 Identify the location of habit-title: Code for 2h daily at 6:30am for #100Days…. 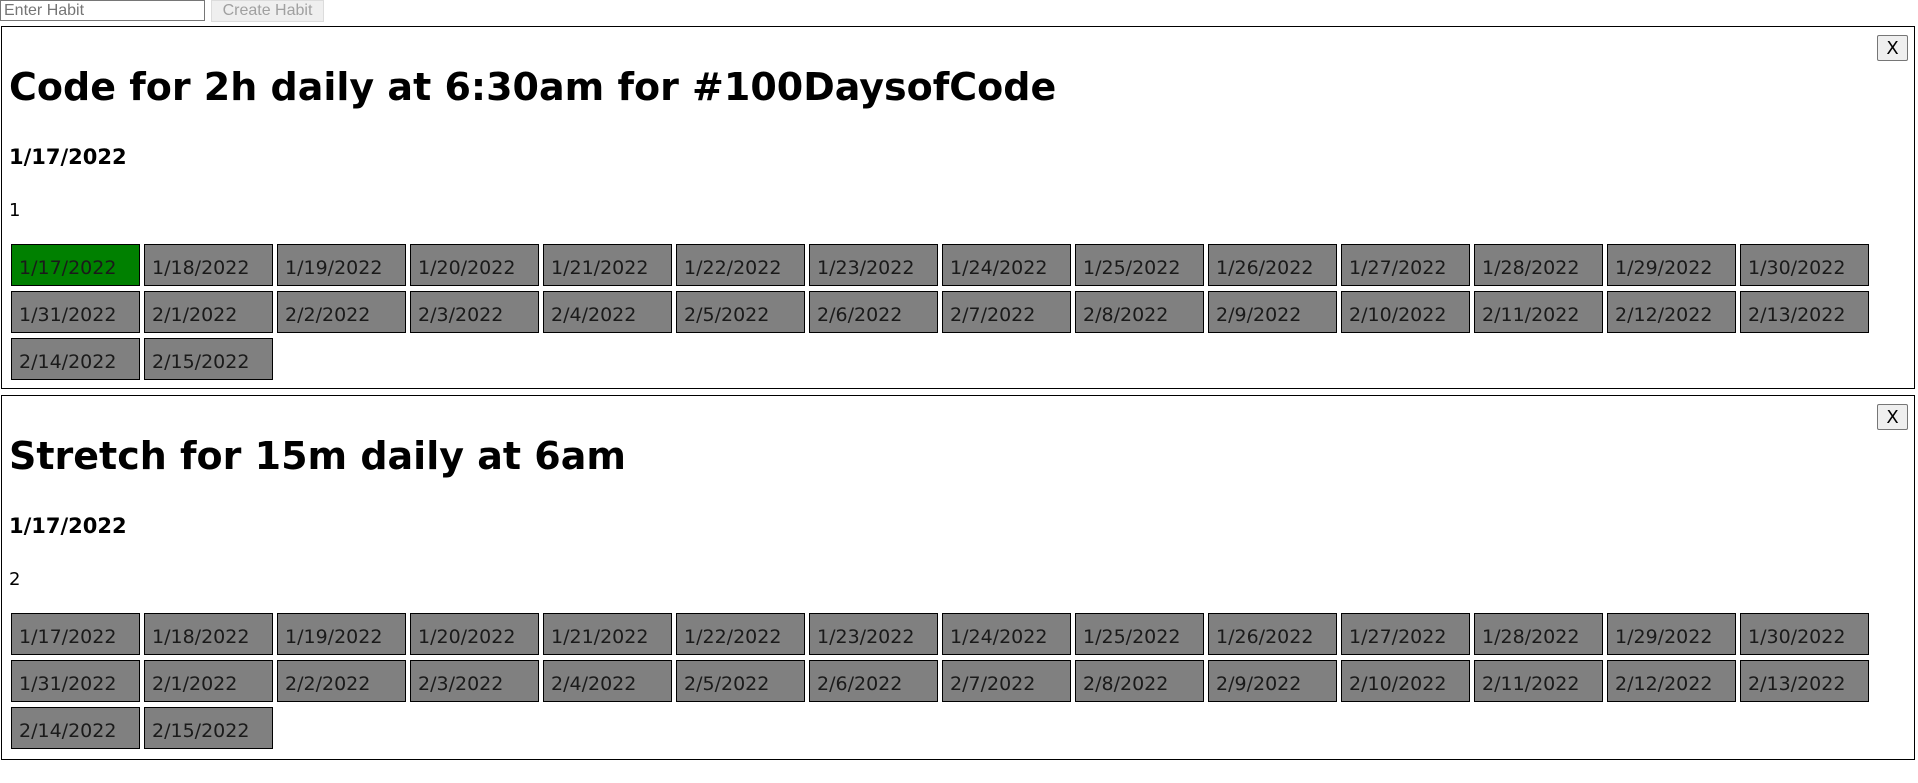
(533, 87).